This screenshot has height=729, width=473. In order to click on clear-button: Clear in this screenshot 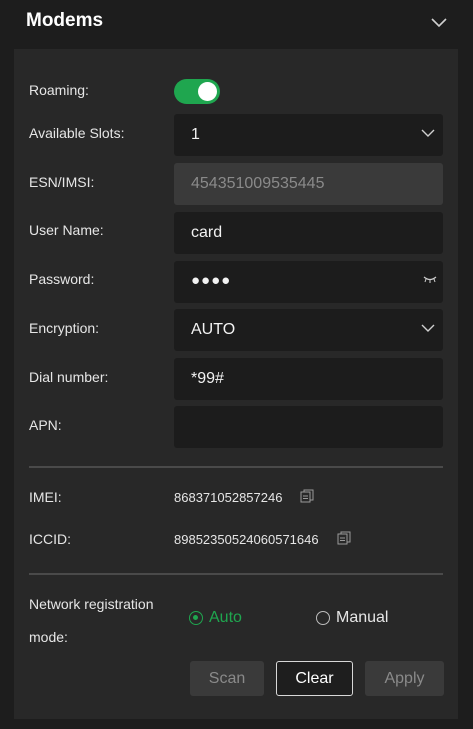, I will do `click(314, 678)`.